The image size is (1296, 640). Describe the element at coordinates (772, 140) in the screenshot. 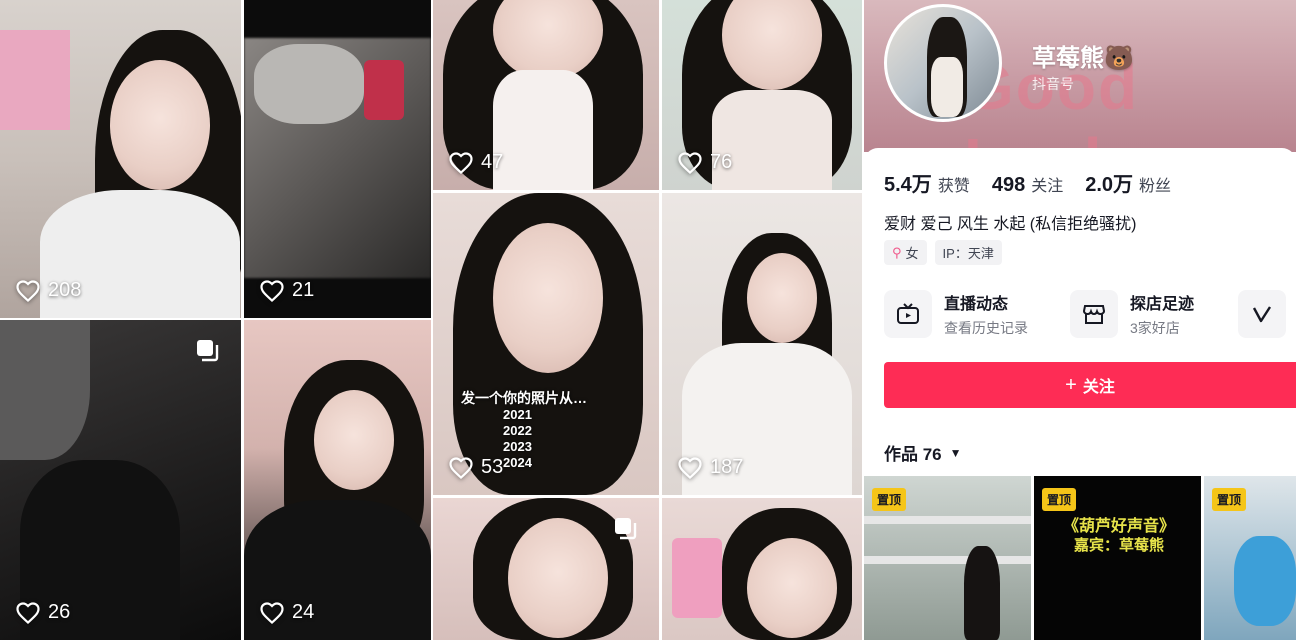

I see `top-shape` at that location.